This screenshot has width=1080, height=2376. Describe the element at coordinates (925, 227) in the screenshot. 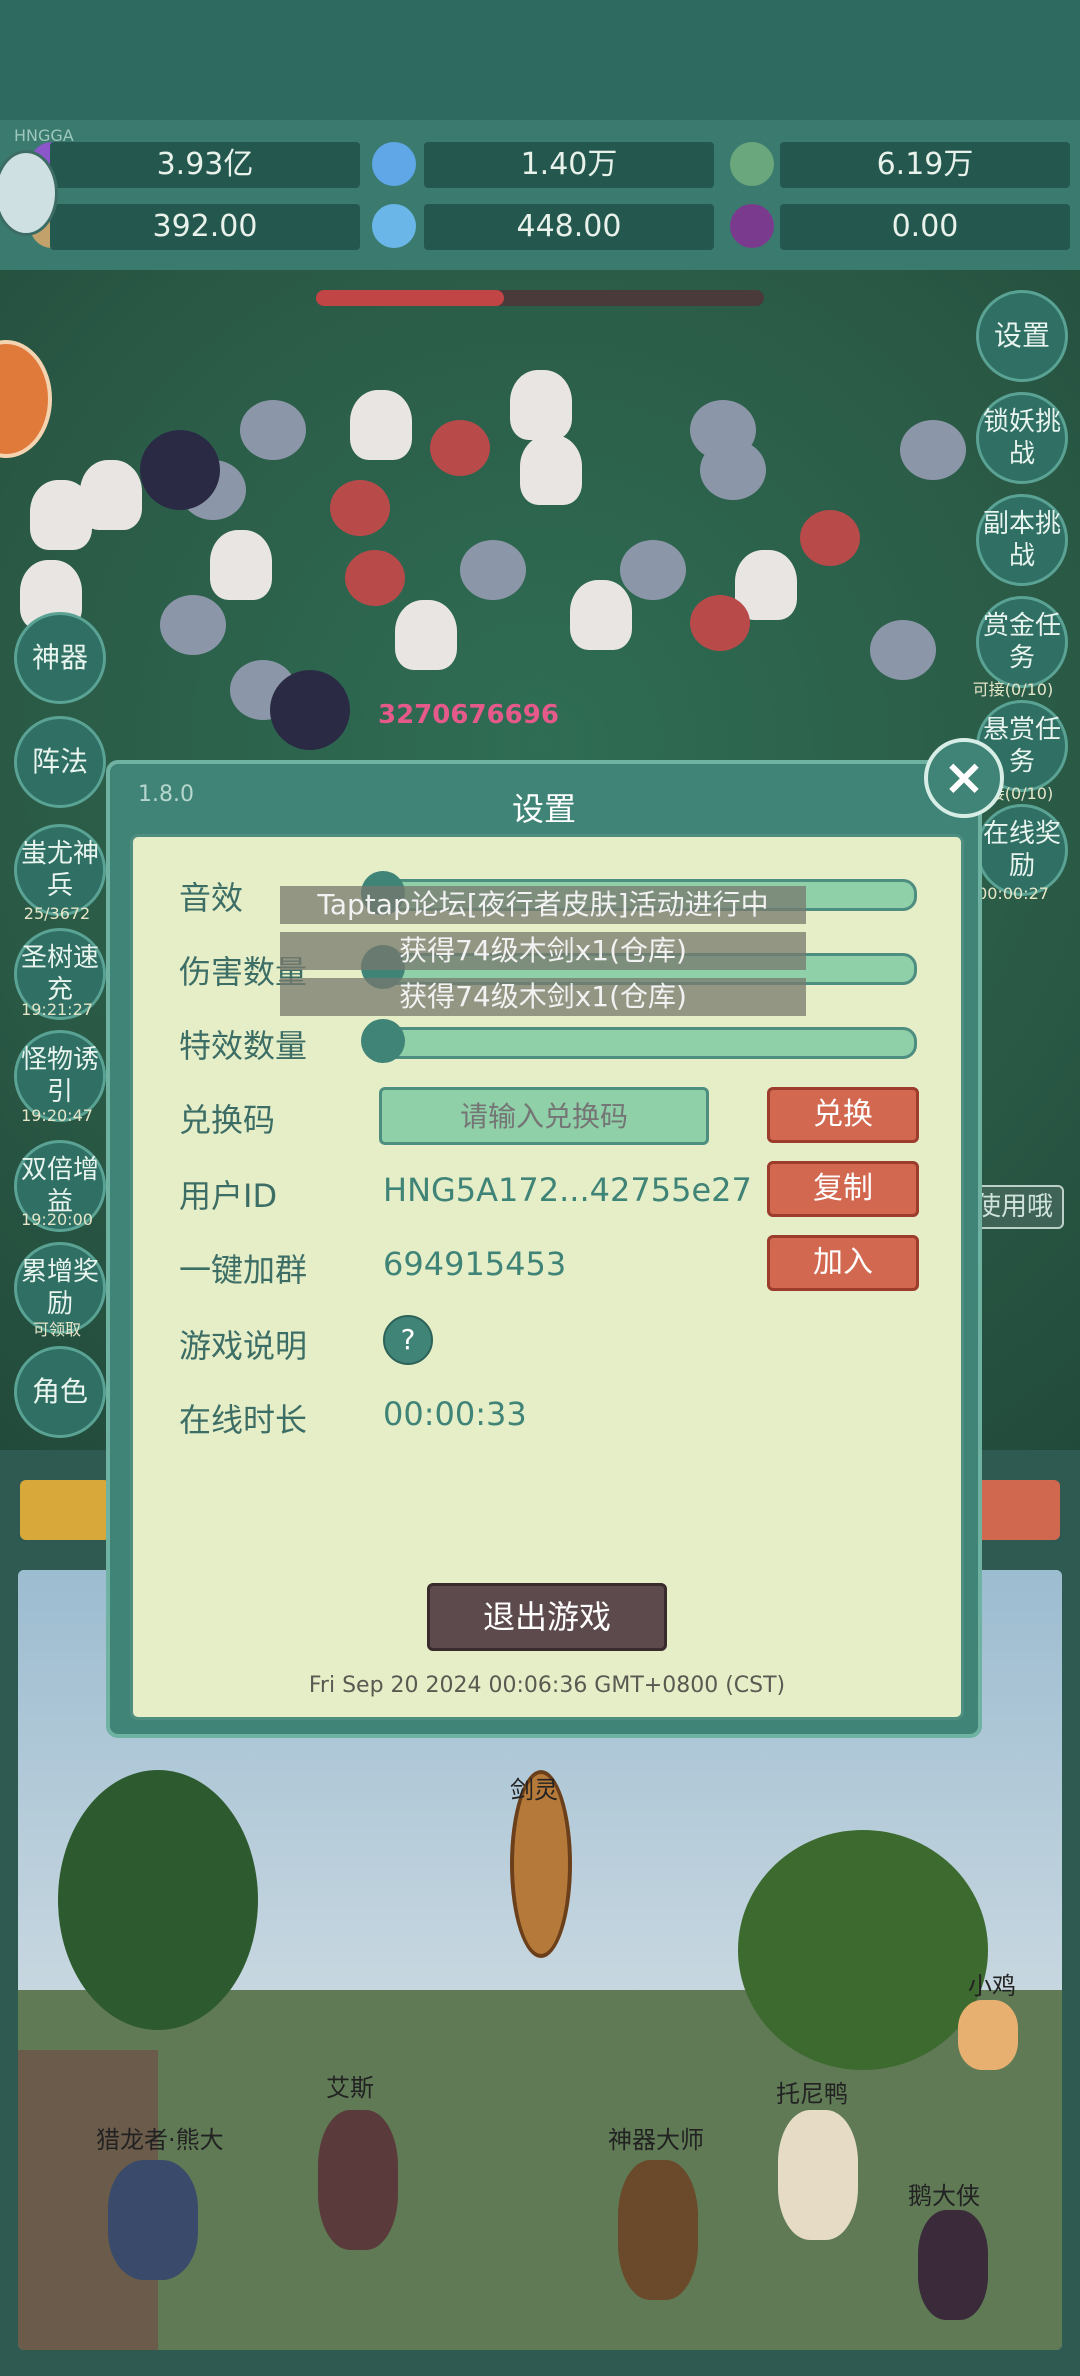

I see `resource-fruit-value: 0.00` at that location.